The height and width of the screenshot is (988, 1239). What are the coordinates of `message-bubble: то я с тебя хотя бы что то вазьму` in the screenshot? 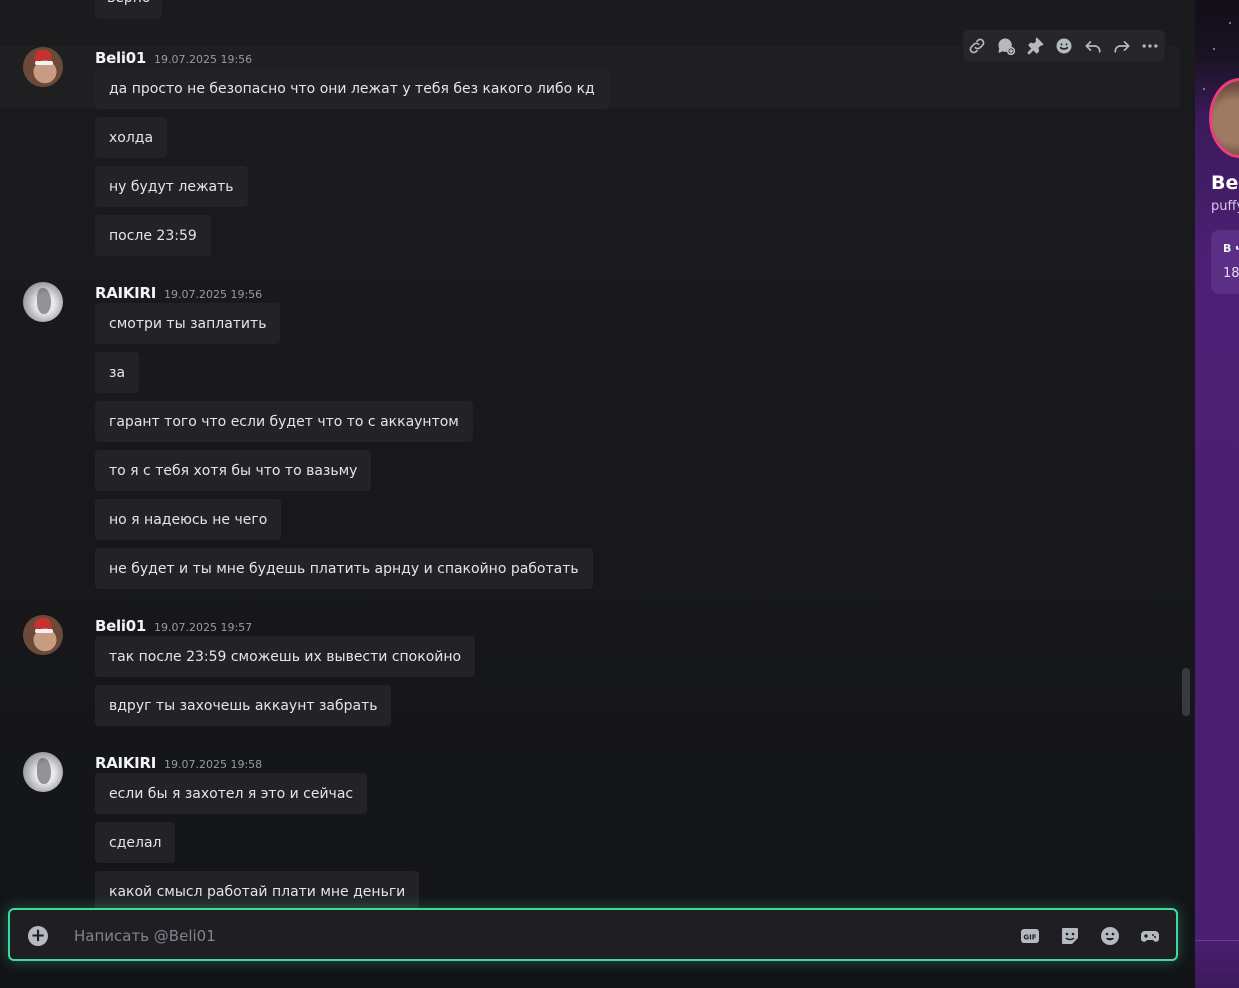 It's located at (233, 470).